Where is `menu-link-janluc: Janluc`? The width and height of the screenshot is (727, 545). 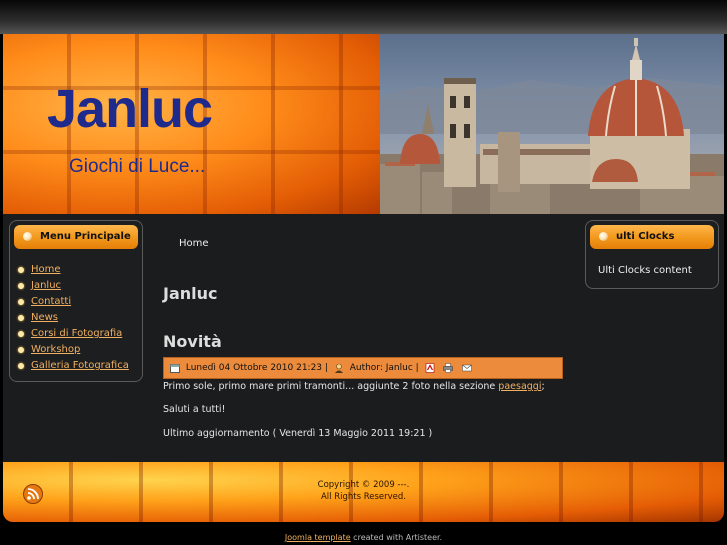 menu-link-janluc: Janluc is located at coordinates (46, 285).